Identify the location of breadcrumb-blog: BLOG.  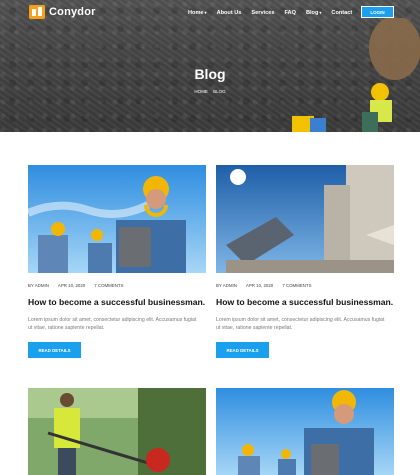
(219, 91).